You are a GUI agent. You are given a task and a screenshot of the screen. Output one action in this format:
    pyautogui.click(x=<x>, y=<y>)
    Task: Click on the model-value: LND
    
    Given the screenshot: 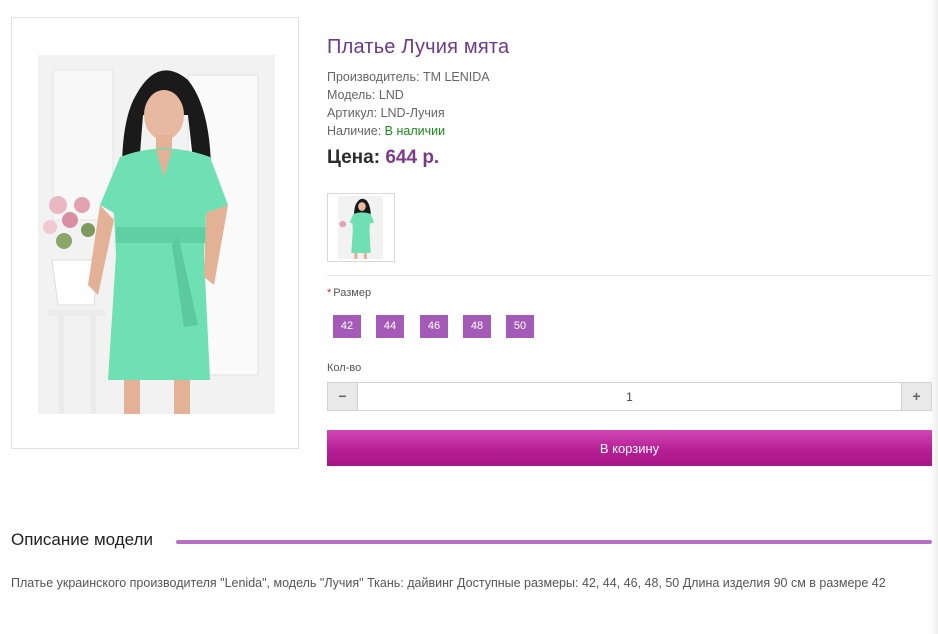 What is the action you would take?
    pyautogui.click(x=391, y=95)
    